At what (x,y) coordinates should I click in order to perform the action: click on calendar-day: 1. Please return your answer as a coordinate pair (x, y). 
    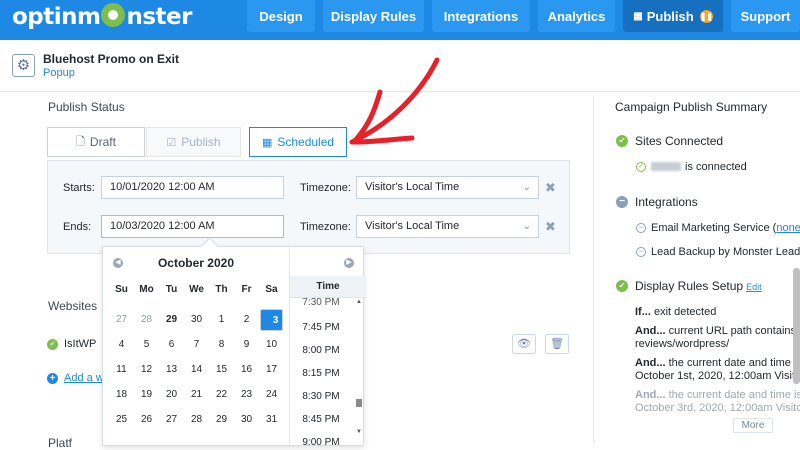
    Looking at the image, I should click on (221, 320).